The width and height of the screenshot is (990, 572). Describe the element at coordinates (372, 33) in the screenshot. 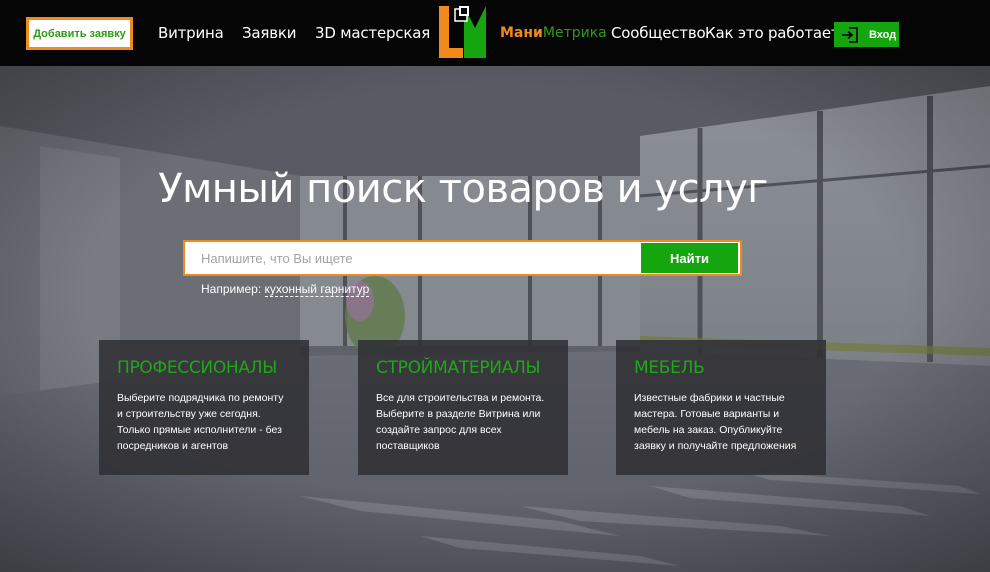

I see `nav-3d-workshop: 3D мастерская` at that location.